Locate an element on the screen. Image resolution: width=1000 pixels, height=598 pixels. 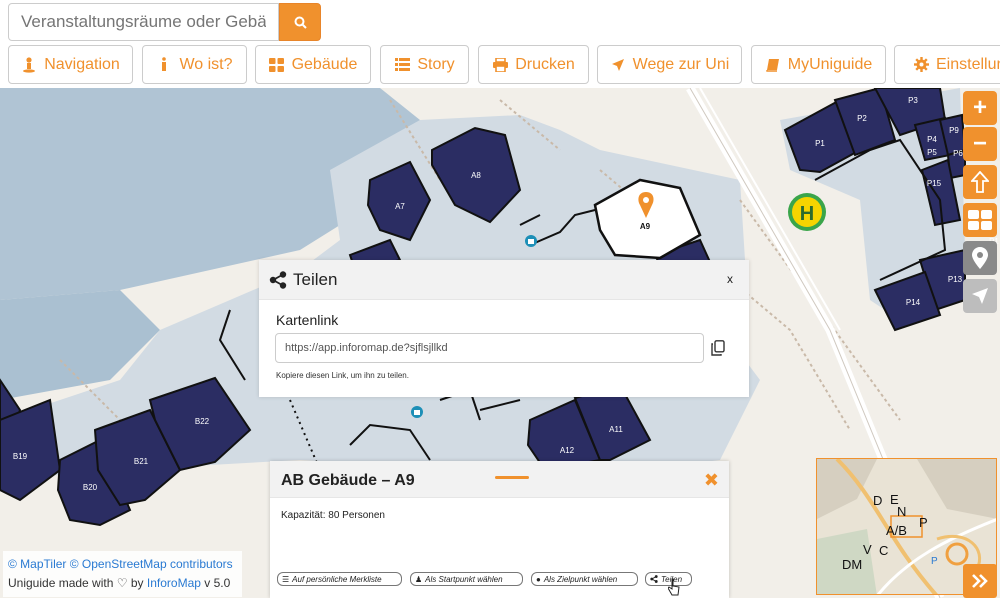
wo-ist-button: Wo ist? is located at coordinates (194, 64).